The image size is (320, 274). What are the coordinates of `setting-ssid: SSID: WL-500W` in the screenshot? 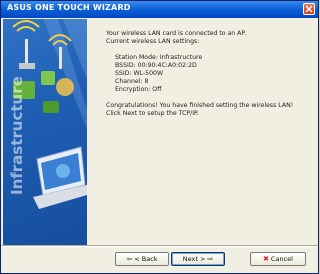 It's located at (139, 73).